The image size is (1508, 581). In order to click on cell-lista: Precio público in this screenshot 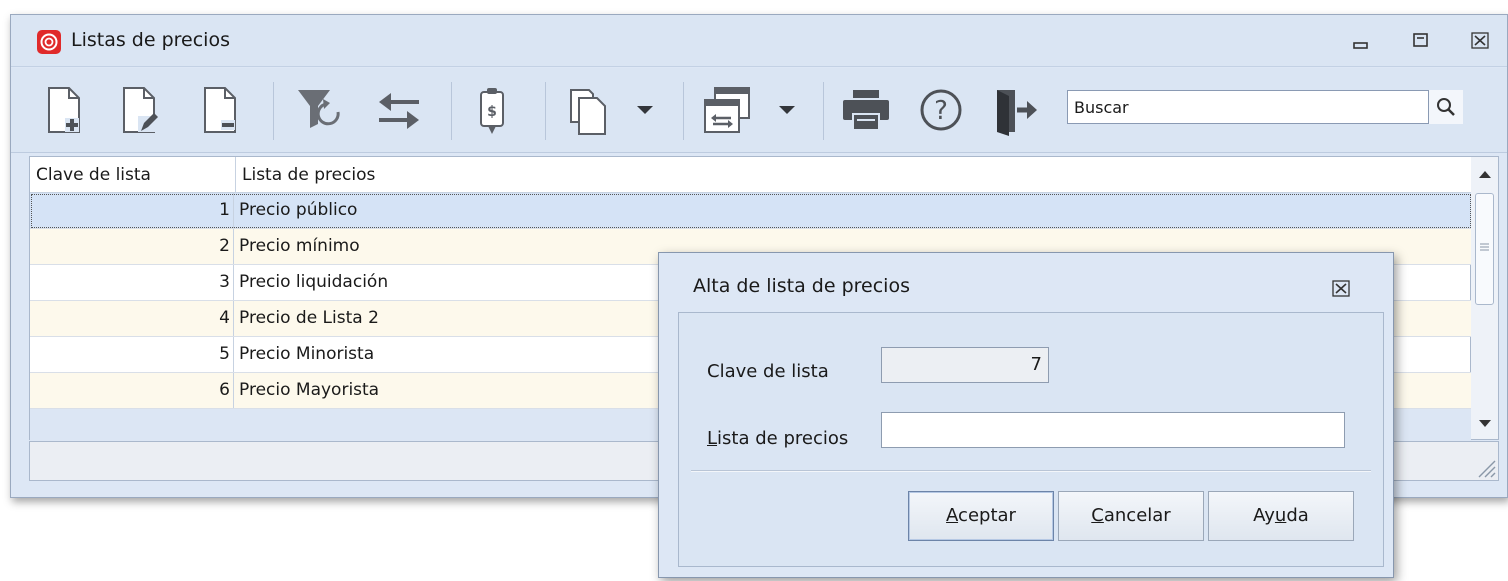, I will do `click(298, 210)`.